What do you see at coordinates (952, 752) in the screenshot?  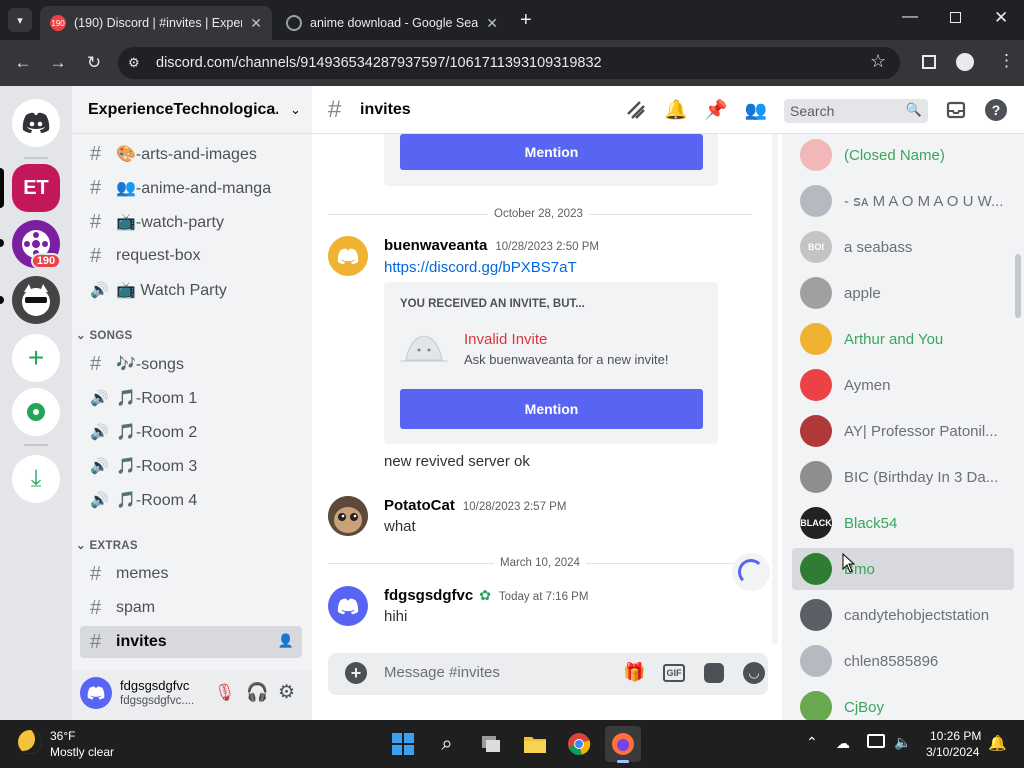 I see `clock-date: 3/10/2024` at bounding box center [952, 752].